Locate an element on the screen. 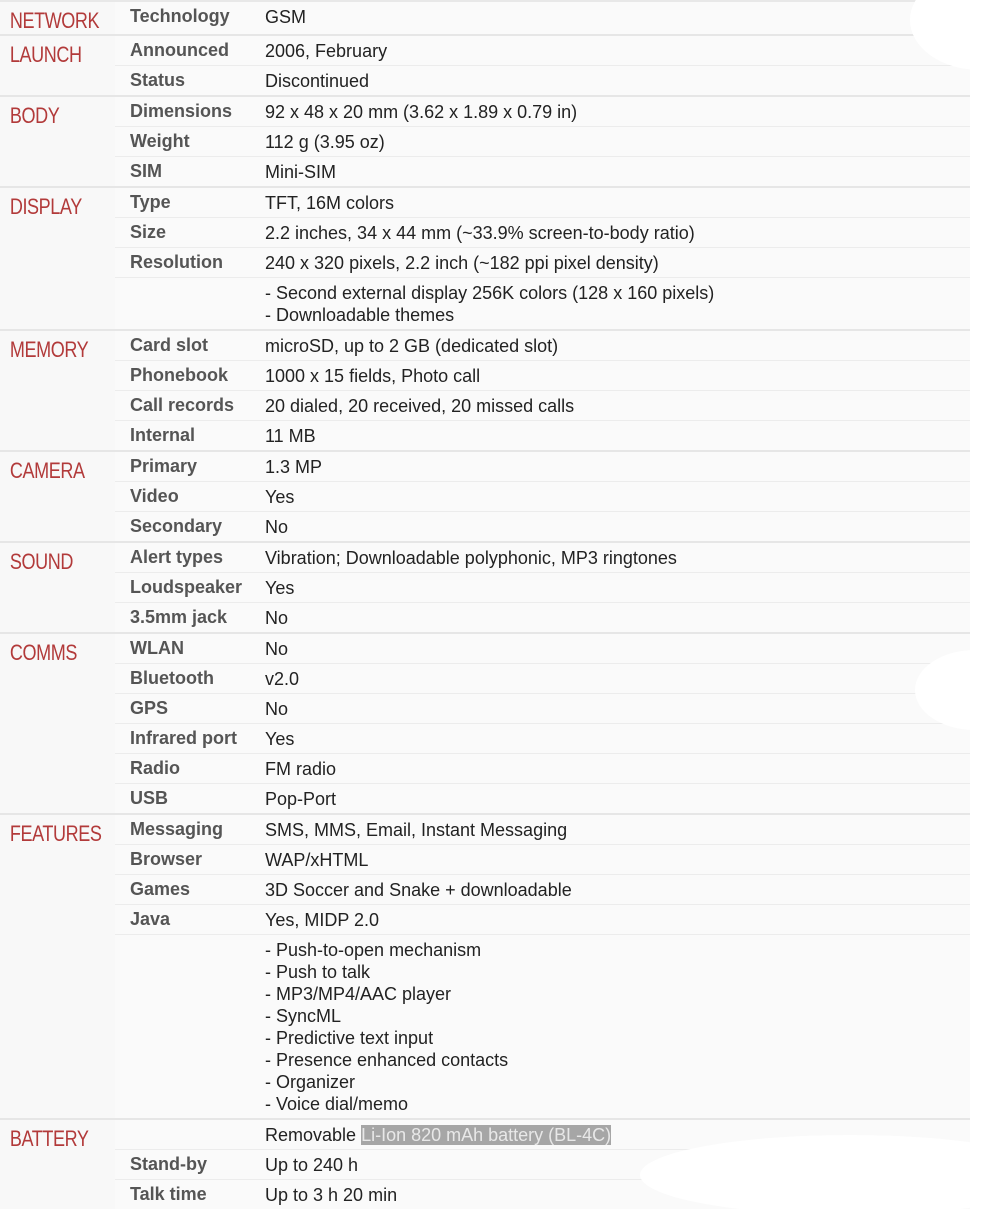 Image resolution: width=1000 pixels, height=1215 pixels. spec-label: Technology is located at coordinates (180, 16).